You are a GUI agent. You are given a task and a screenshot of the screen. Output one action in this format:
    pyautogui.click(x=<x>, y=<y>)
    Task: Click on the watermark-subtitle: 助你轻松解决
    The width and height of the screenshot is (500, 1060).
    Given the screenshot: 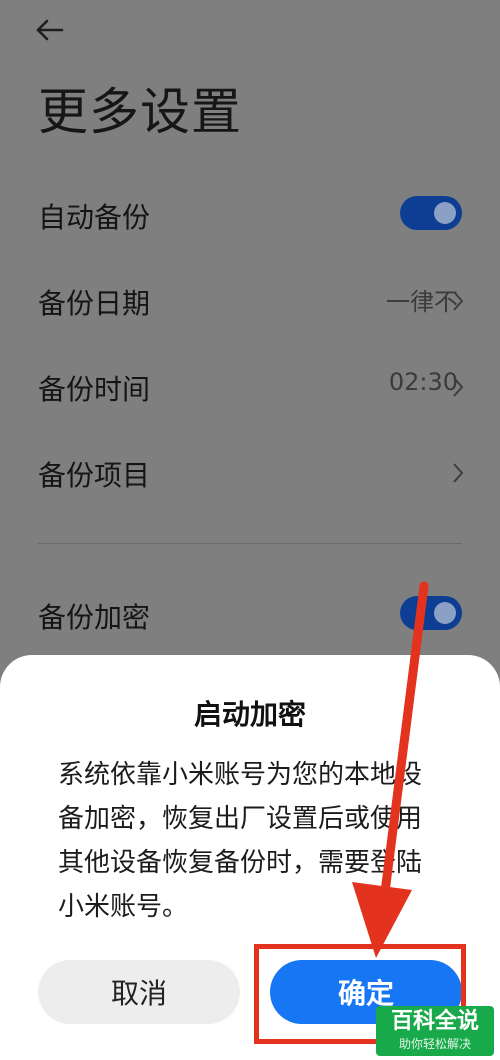 What is the action you would take?
    pyautogui.click(x=434, y=1044)
    